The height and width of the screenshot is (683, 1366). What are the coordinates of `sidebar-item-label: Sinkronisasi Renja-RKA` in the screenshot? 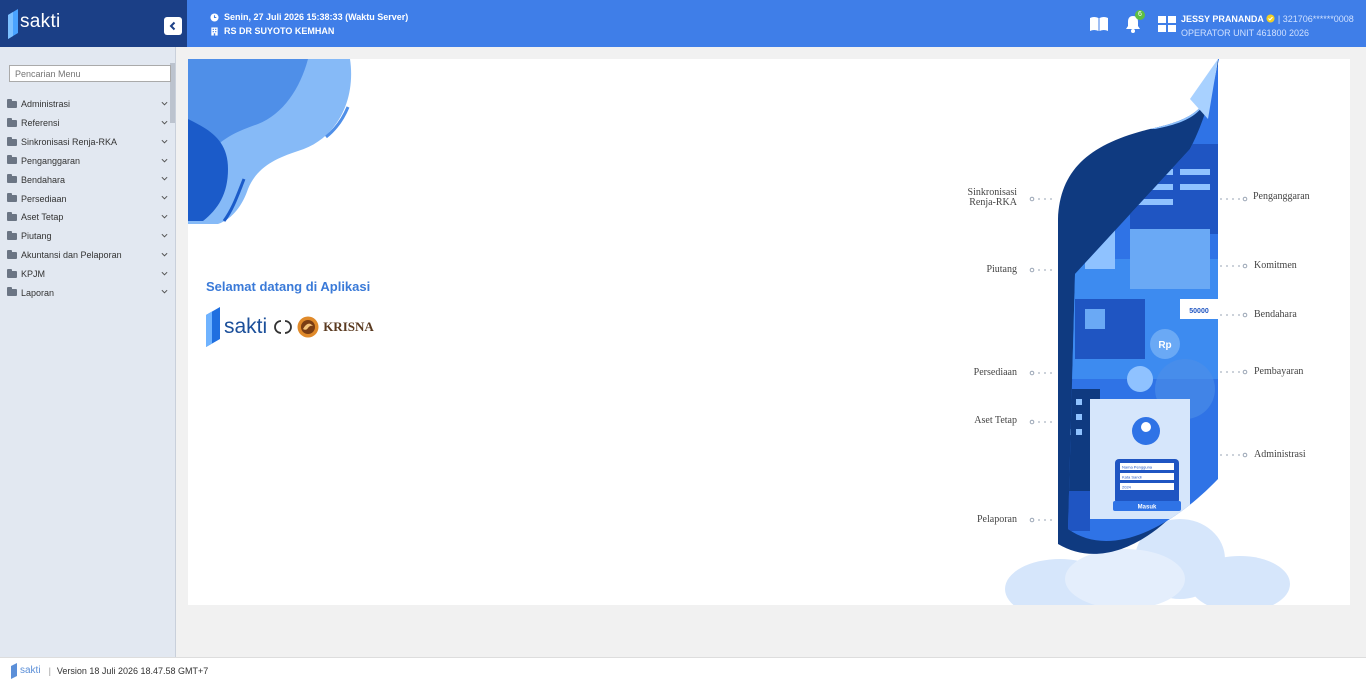 It's located at (69, 142).